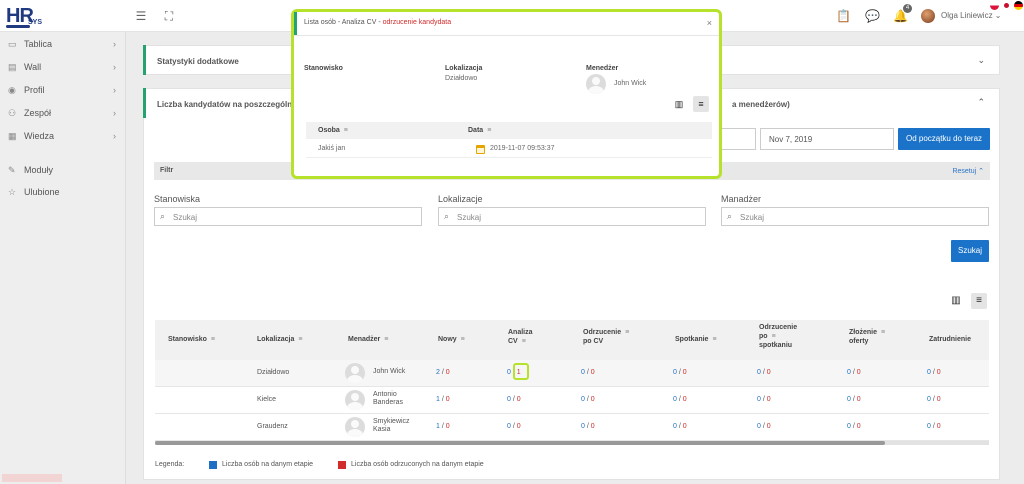  I want to click on fullscreen-icon: ⛶, so click(169, 16).